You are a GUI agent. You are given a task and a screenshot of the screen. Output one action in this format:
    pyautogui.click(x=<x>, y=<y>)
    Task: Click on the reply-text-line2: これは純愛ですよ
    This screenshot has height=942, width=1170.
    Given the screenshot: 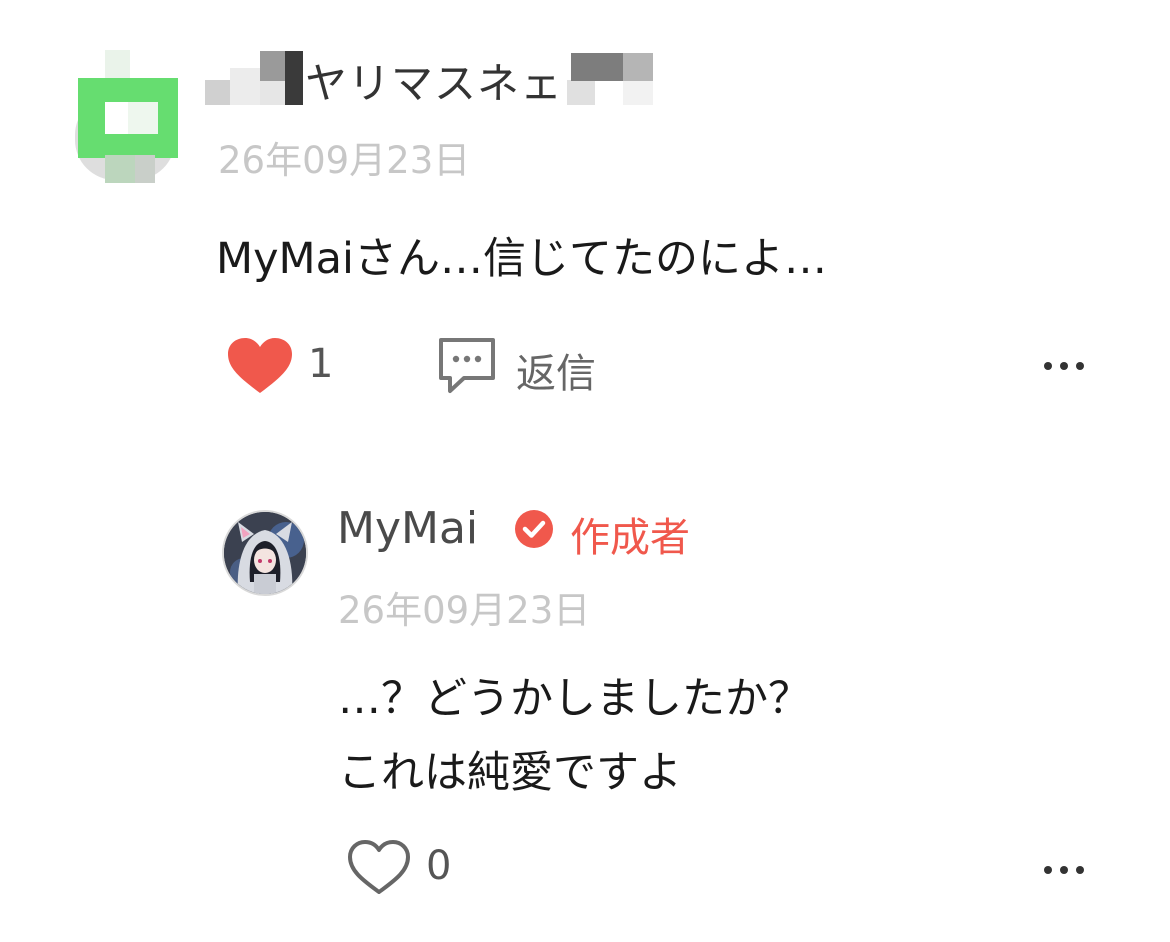 What is the action you would take?
    pyautogui.click(x=510, y=773)
    